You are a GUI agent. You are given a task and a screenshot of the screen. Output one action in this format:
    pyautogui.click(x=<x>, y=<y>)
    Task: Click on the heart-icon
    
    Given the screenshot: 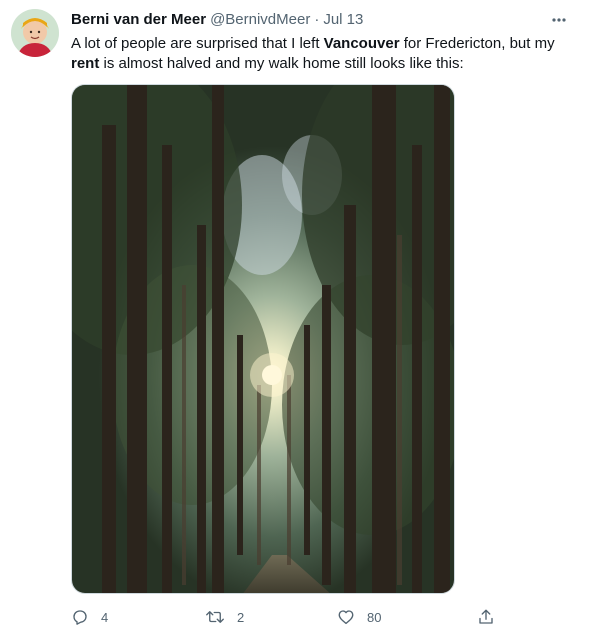 What is the action you would take?
    pyautogui.click(x=346, y=617)
    